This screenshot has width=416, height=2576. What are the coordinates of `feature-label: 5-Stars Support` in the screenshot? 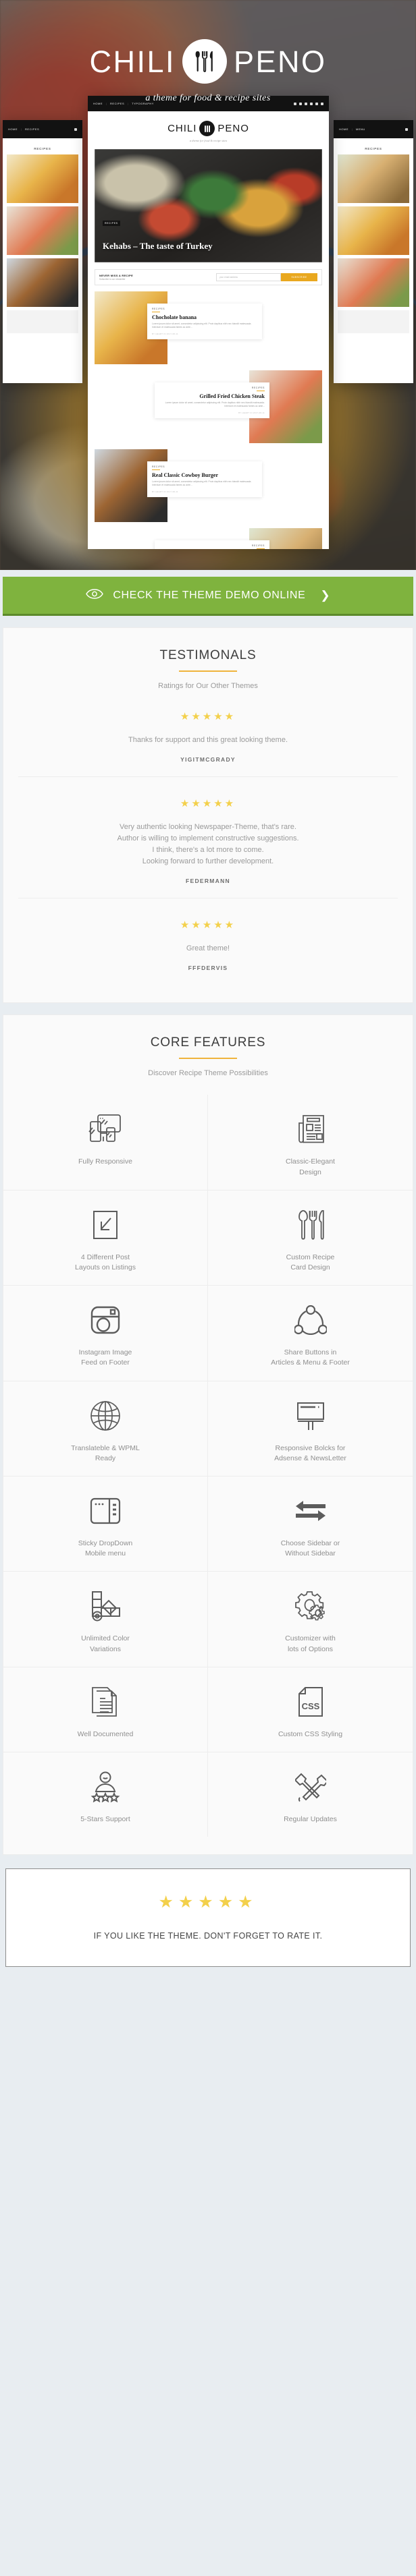 It's located at (105, 1819).